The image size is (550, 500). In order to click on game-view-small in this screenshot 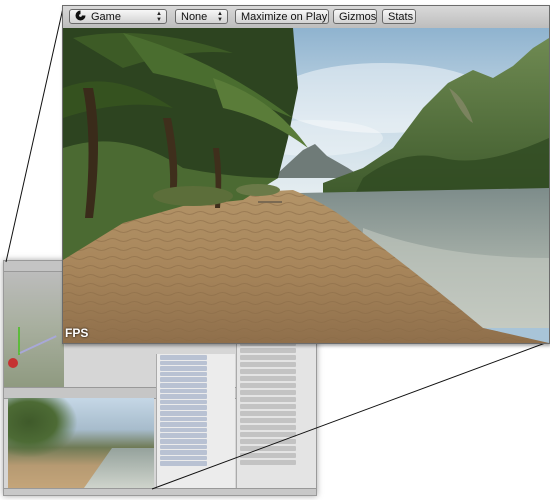, I will do `click(81, 443)`.